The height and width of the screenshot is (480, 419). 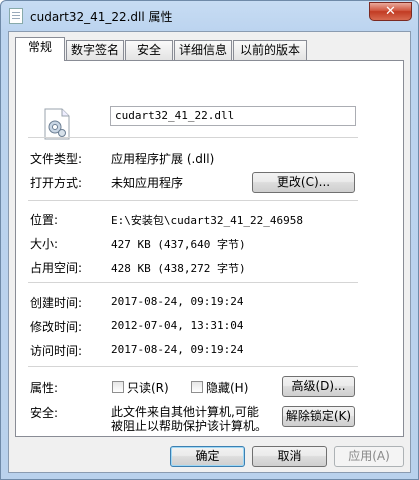 I want to click on size-value: 427 KB (437,640 字节), so click(x=178, y=244).